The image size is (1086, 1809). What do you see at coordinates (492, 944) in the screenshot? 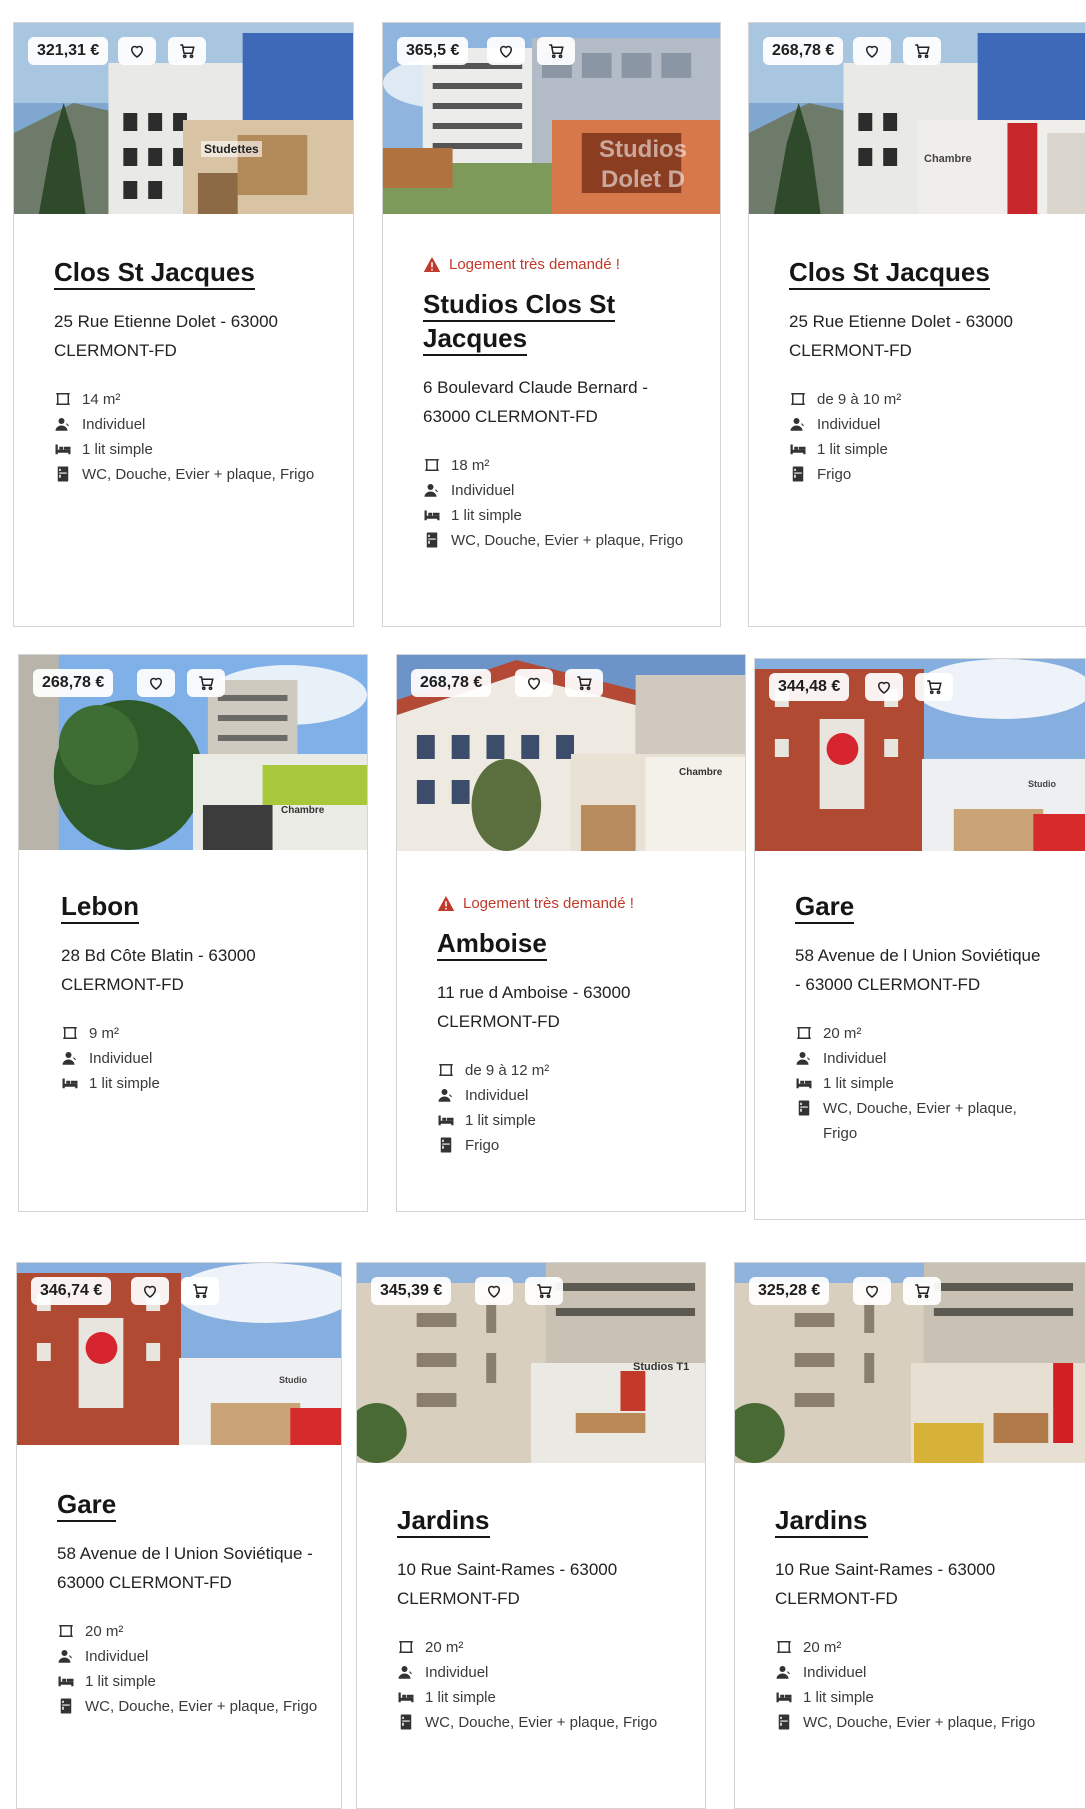
I see `listing-title: Amboise` at bounding box center [492, 944].